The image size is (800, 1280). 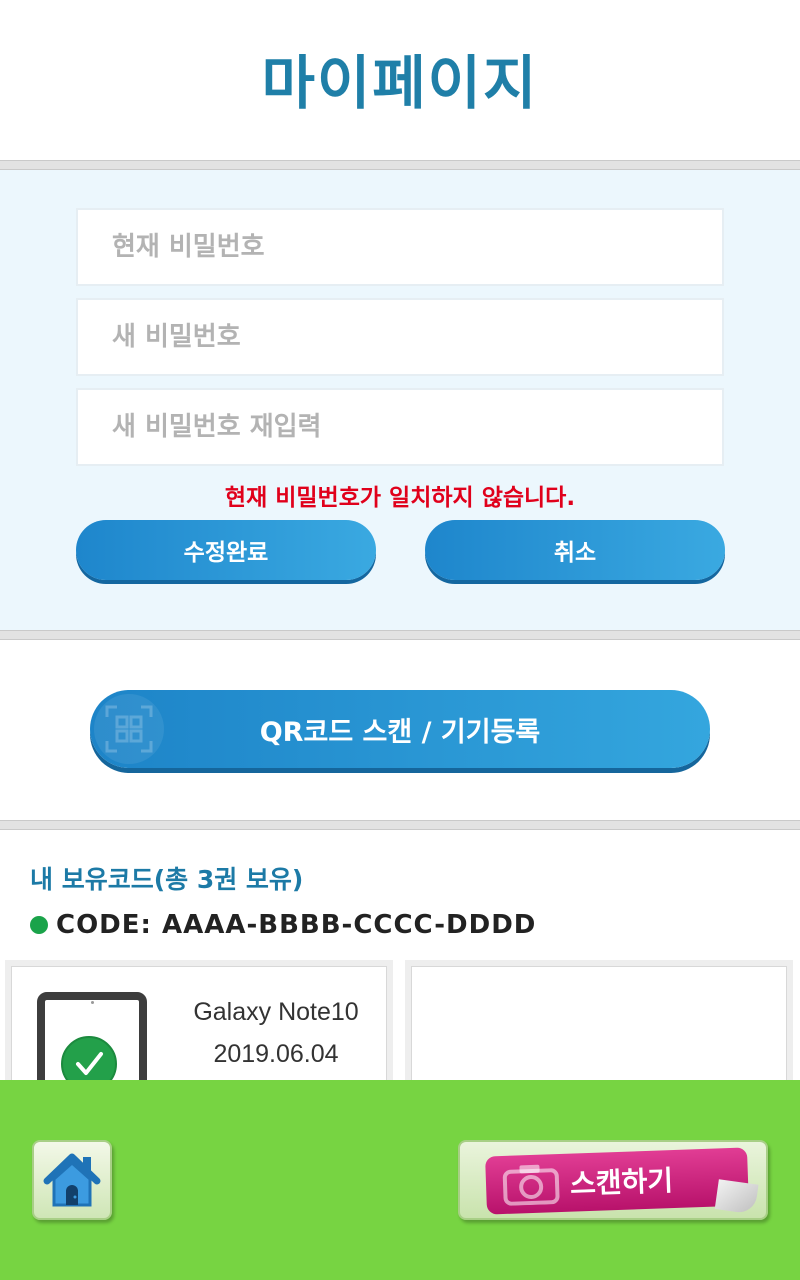 What do you see at coordinates (167, 879) in the screenshot?
I see `my-codes-title: 내 보유코드(총 3권 보유)` at bounding box center [167, 879].